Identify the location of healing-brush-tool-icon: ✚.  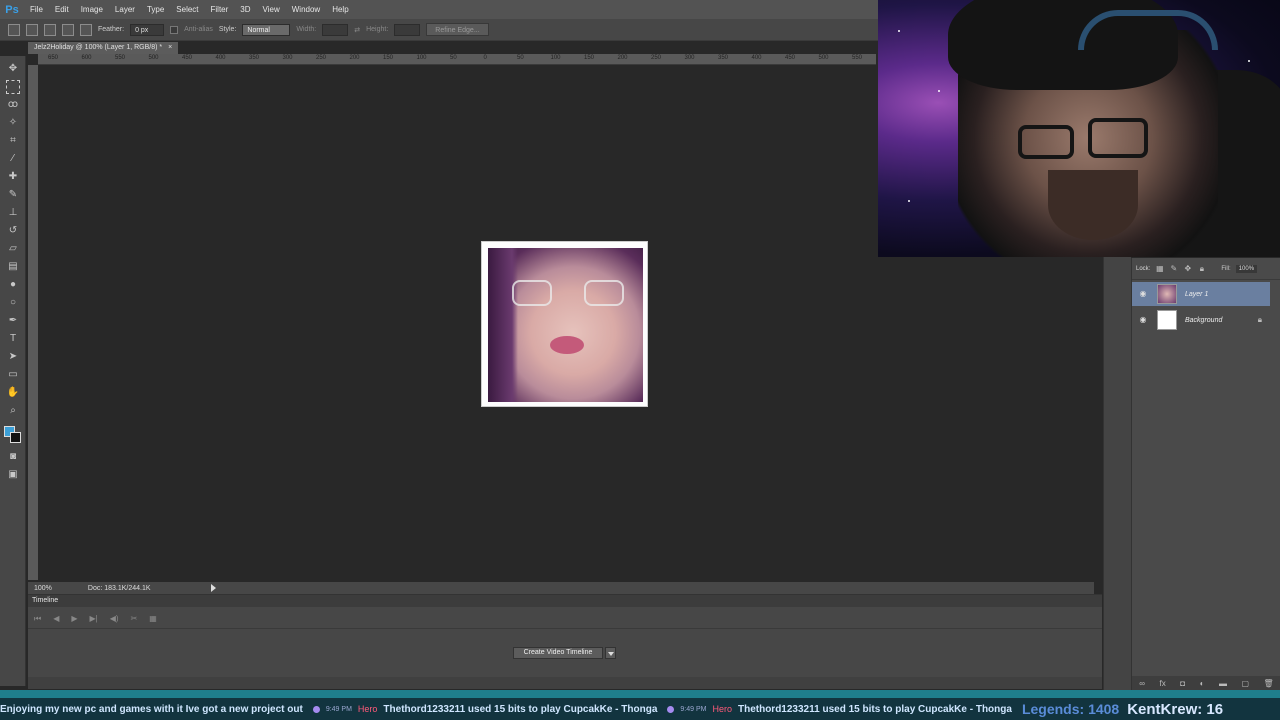
(13, 177).